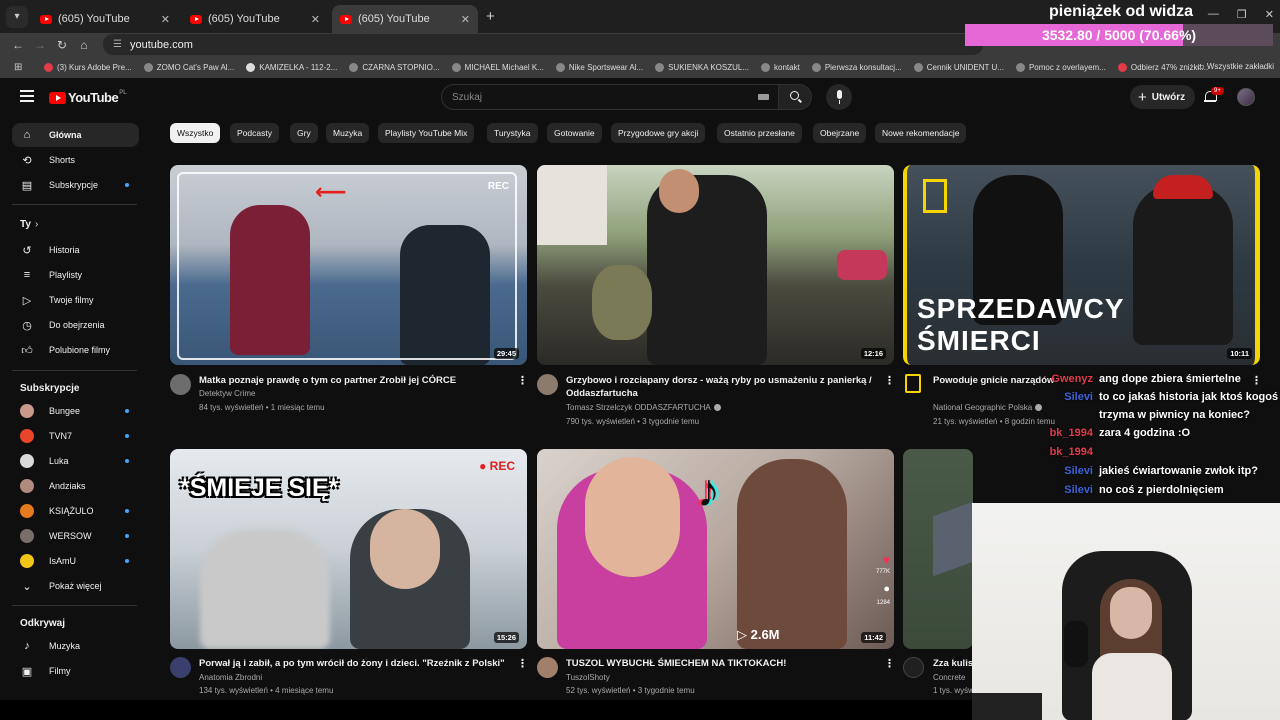 Image resolution: width=1280 pixels, height=720 pixels. What do you see at coordinates (75, 586) in the screenshot?
I see `sidebar-show-more: ⌄ Pokaż więcej` at bounding box center [75, 586].